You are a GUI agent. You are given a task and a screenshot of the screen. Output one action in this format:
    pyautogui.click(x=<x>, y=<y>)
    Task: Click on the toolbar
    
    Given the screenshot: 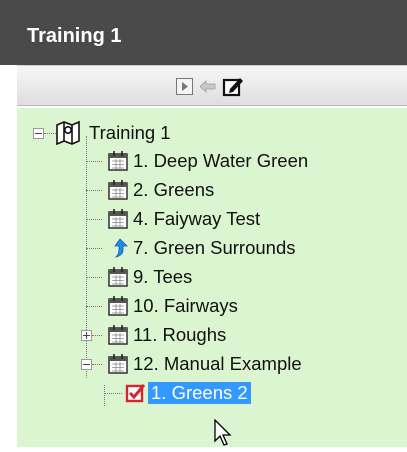 What is the action you would take?
    pyautogui.click(x=212, y=85)
    